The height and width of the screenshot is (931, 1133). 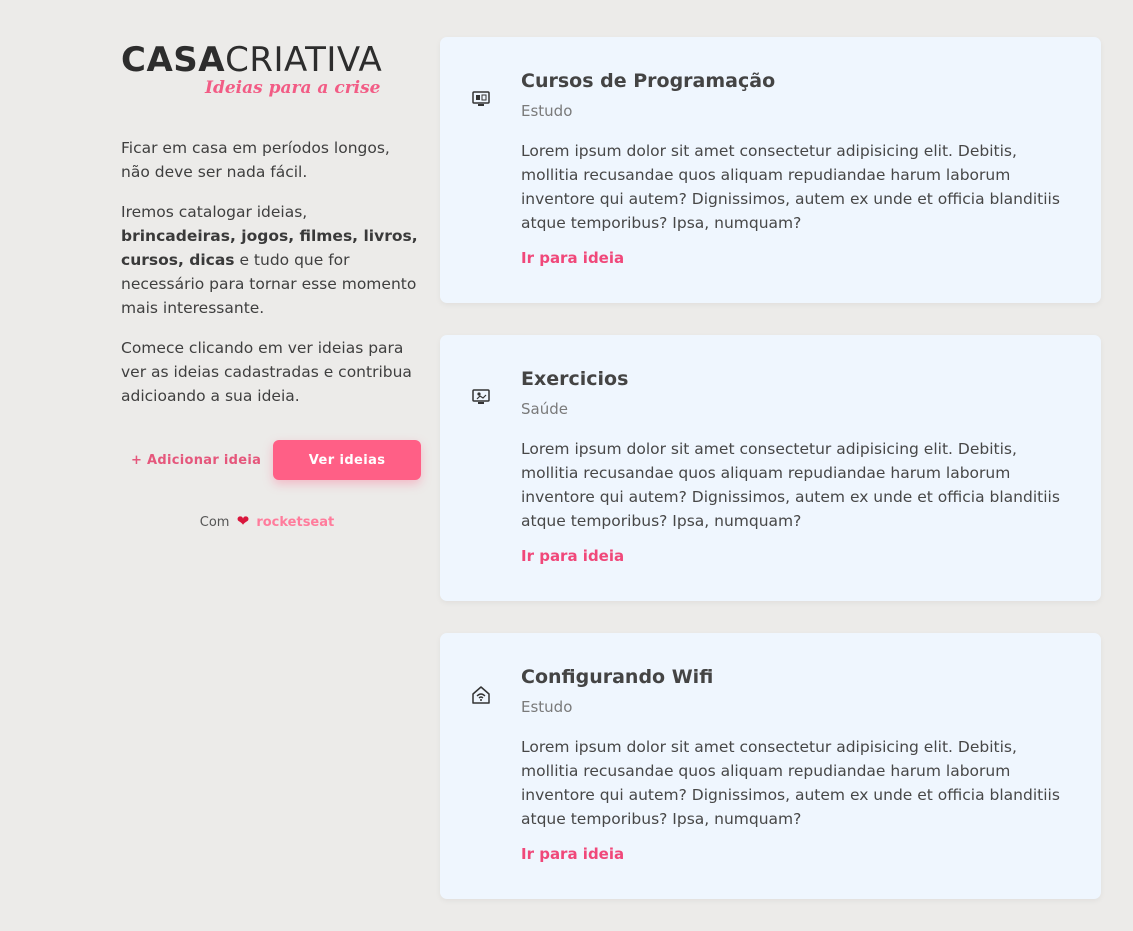 What do you see at coordinates (295, 522) in the screenshot?
I see `credit-brand: rocketseat` at bounding box center [295, 522].